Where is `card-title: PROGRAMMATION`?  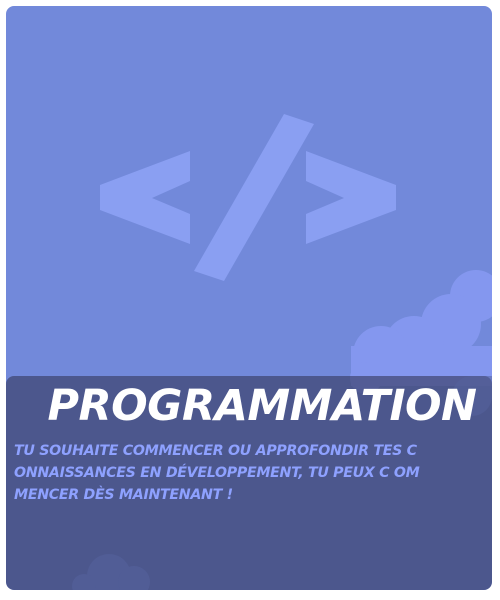
card-title: PROGRAMMATION is located at coordinates (262, 406).